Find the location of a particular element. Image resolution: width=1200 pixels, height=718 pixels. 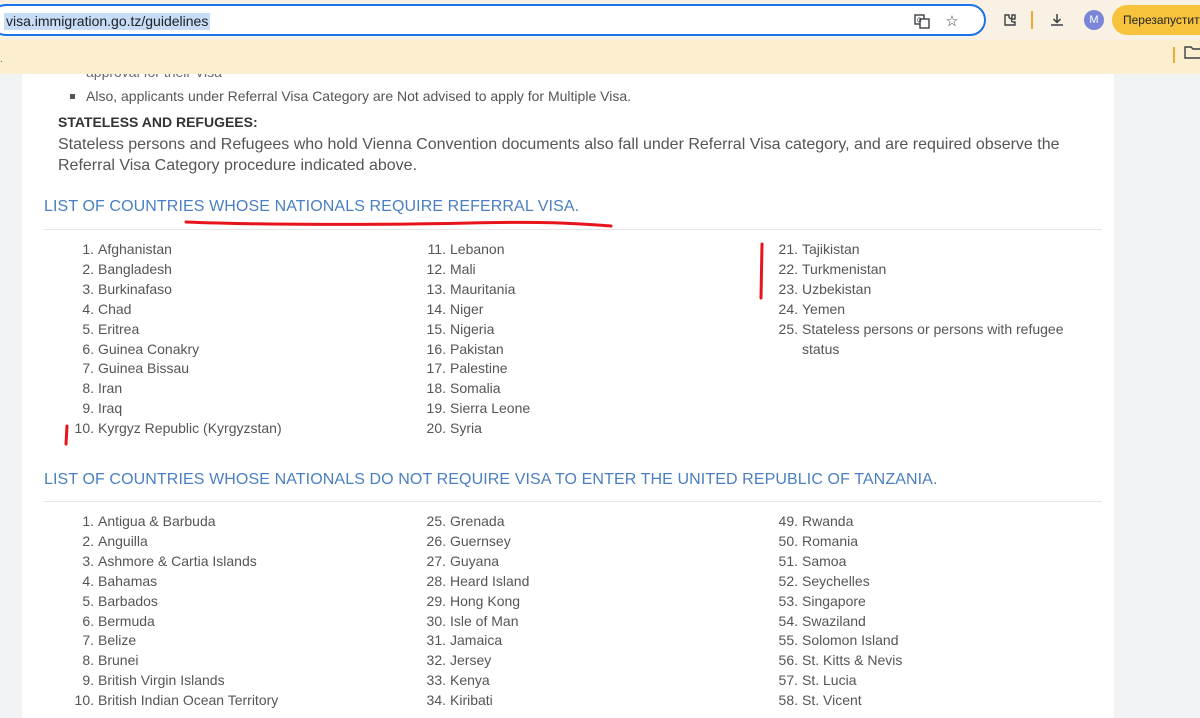

item-number: 56. is located at coordinates (788, 660).